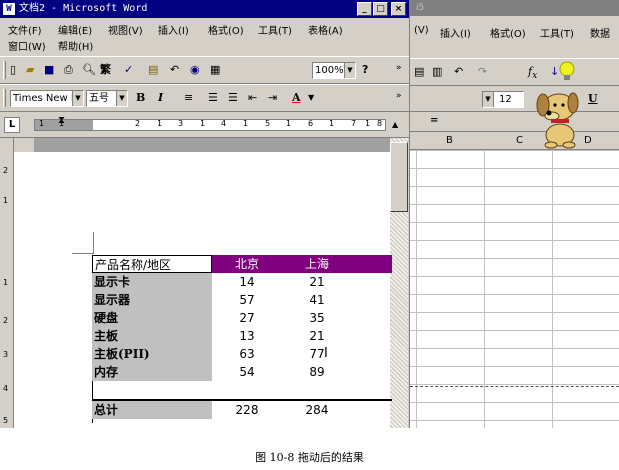 The image size is (619, 470). I want to click on row-label: 主板(PII), so click(152, 354).